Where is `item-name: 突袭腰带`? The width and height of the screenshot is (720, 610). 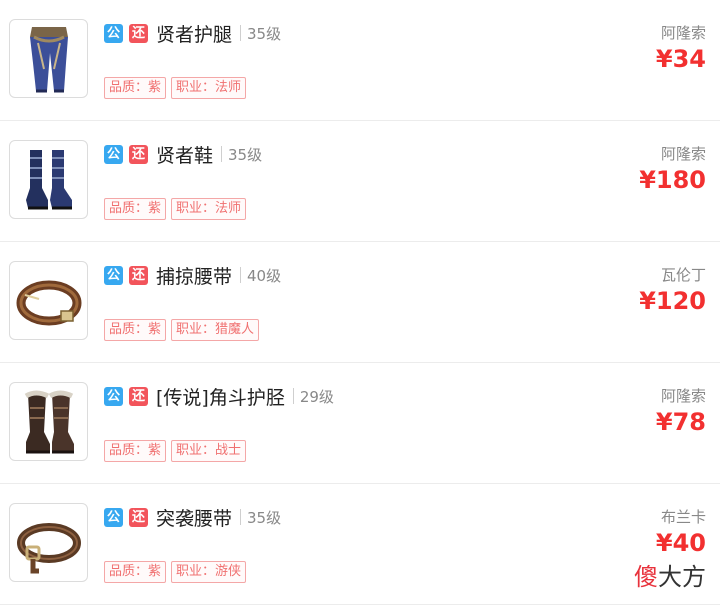
item-name: 突袭腰带 is located at coordinates (194, 517).